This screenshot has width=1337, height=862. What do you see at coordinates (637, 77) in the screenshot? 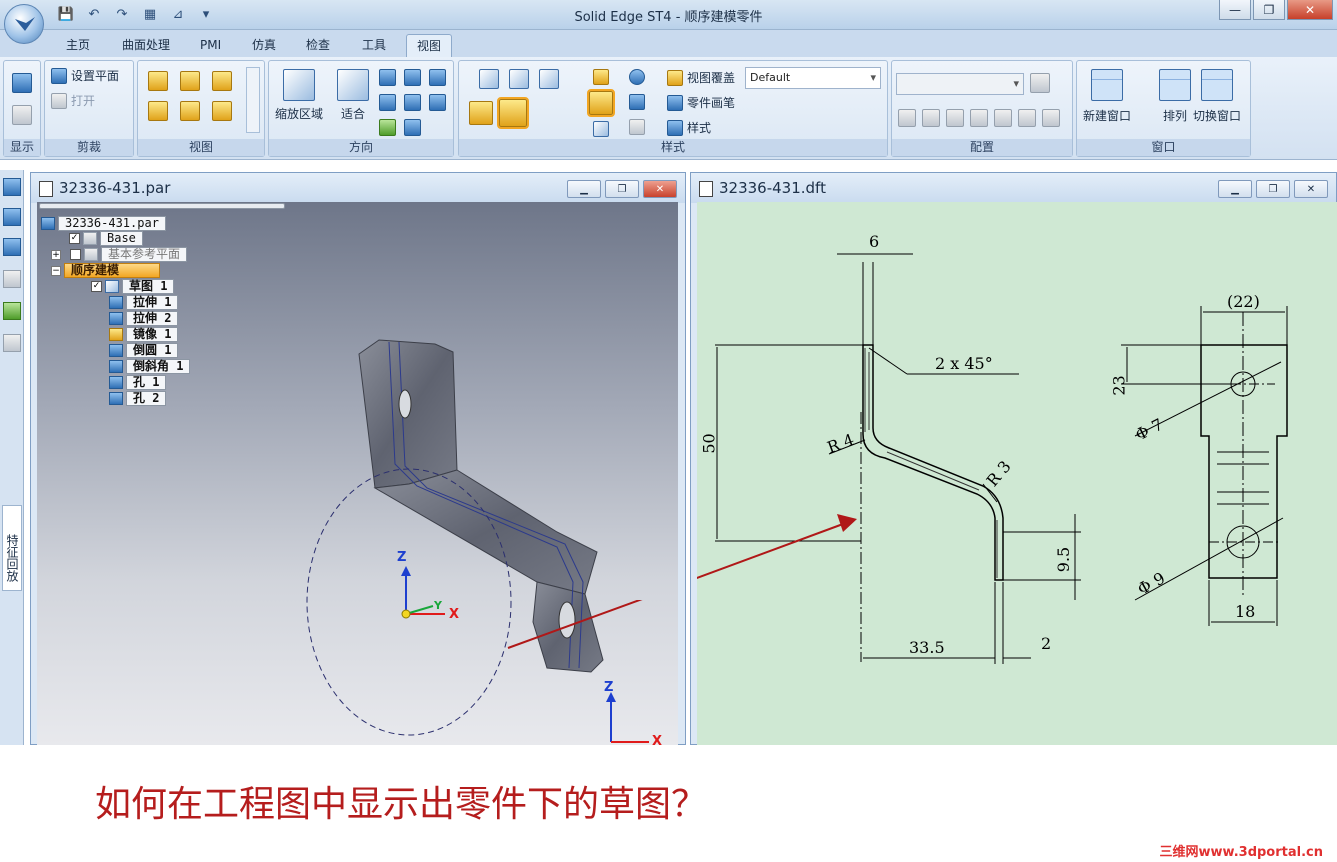
I see `globe-icon` at bounding box center [637, 77].